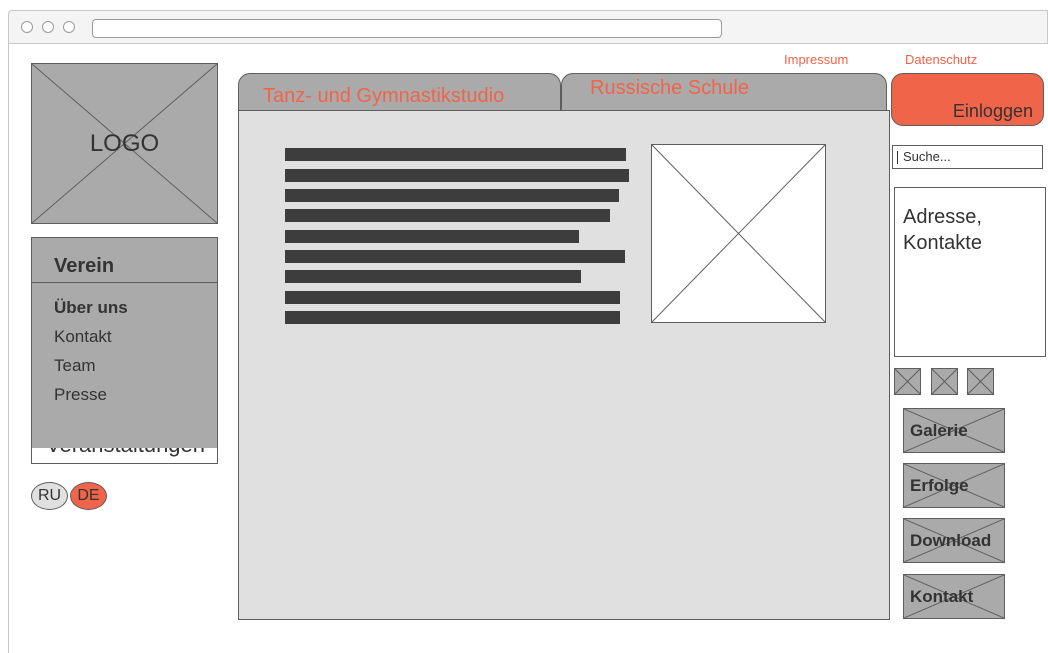 Image resolution: width=1048 pixels, height=653 pixels. Describe the element at coordinates (816, 59) in the screenshot. I see `impressum-link: Impressum` at that location.